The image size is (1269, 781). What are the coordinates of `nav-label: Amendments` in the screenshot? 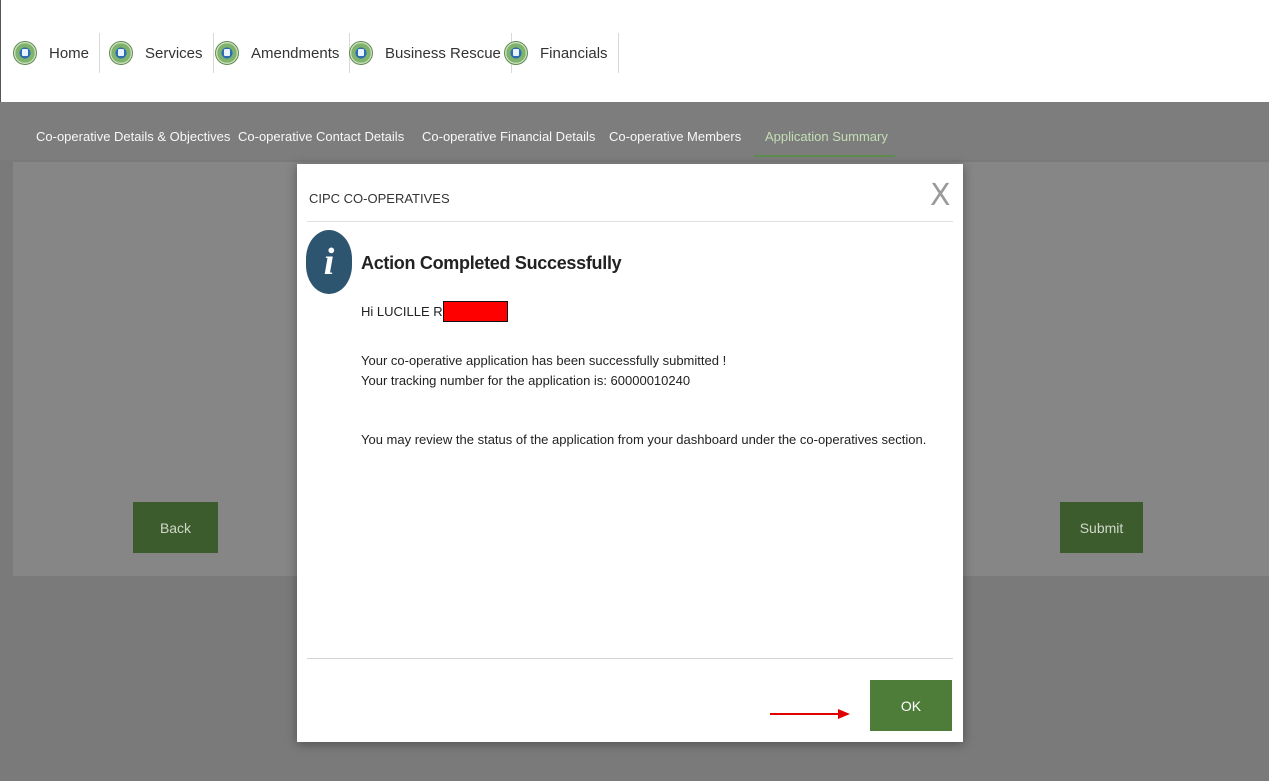 It's located at (295, 53).